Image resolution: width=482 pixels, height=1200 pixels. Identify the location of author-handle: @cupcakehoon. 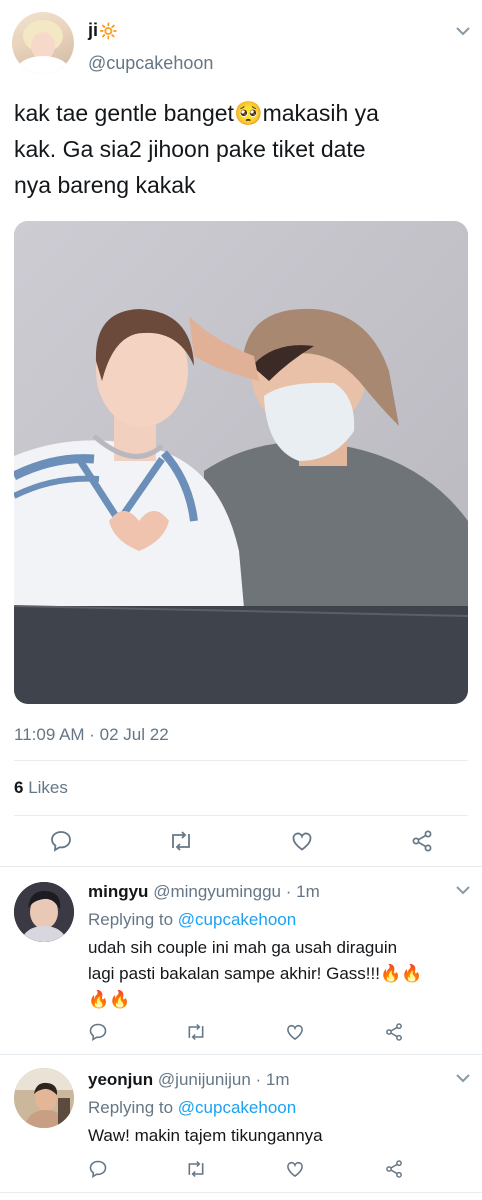
(150, 63).